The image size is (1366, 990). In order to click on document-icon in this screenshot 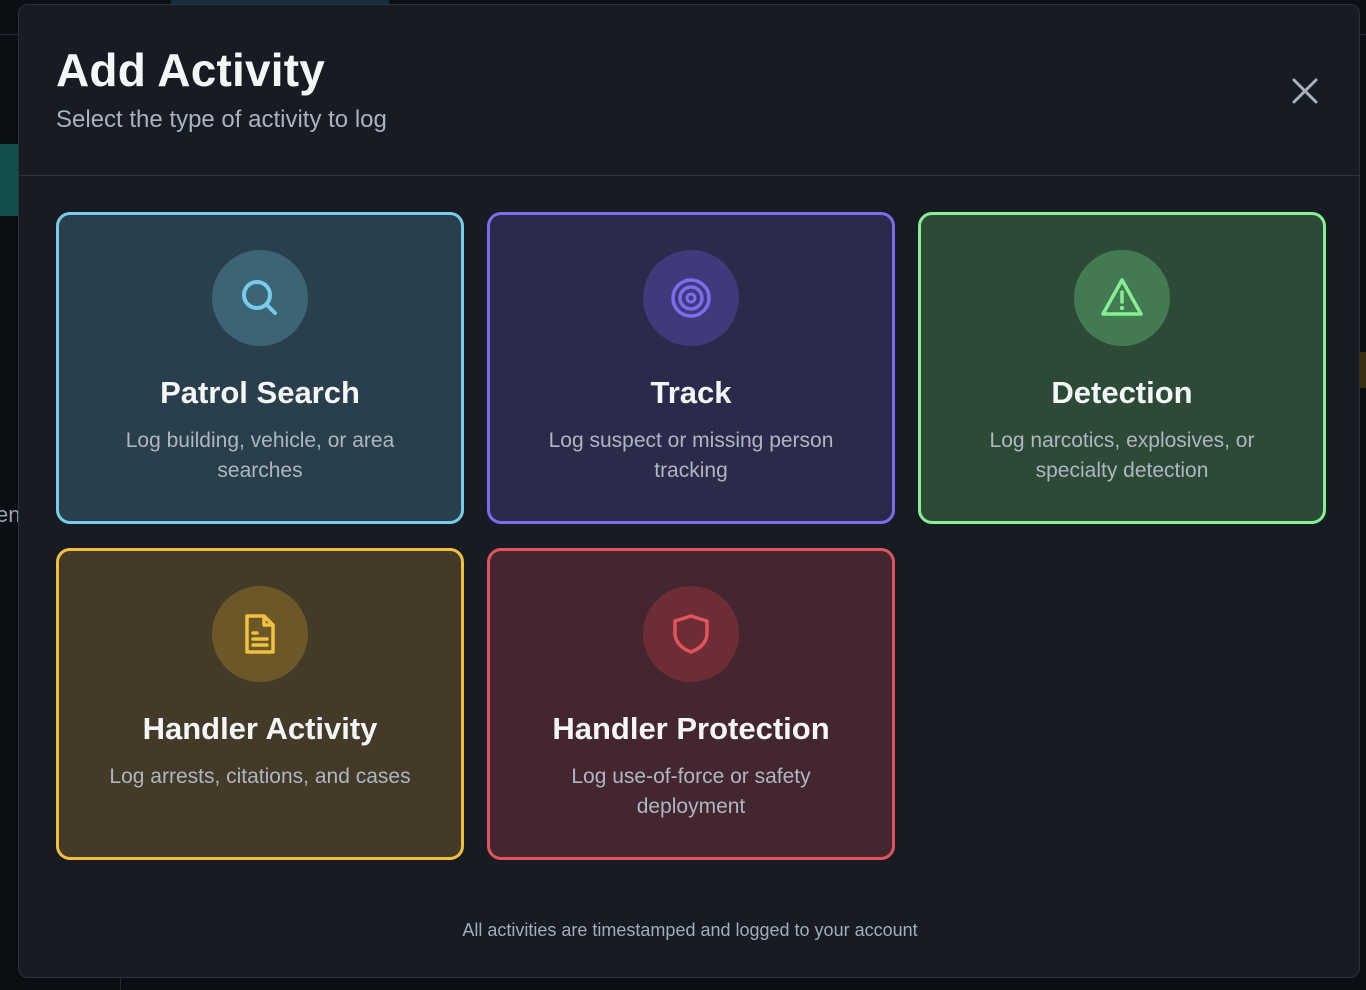, I will do `click(260, 634)`.